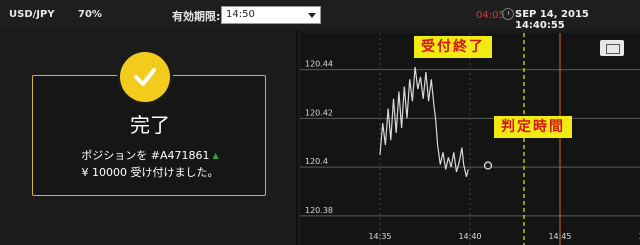  Describe the element at coordinates (453, 47) in the screenshot. I see `entry-closed-callout: 受付終了` at that location.